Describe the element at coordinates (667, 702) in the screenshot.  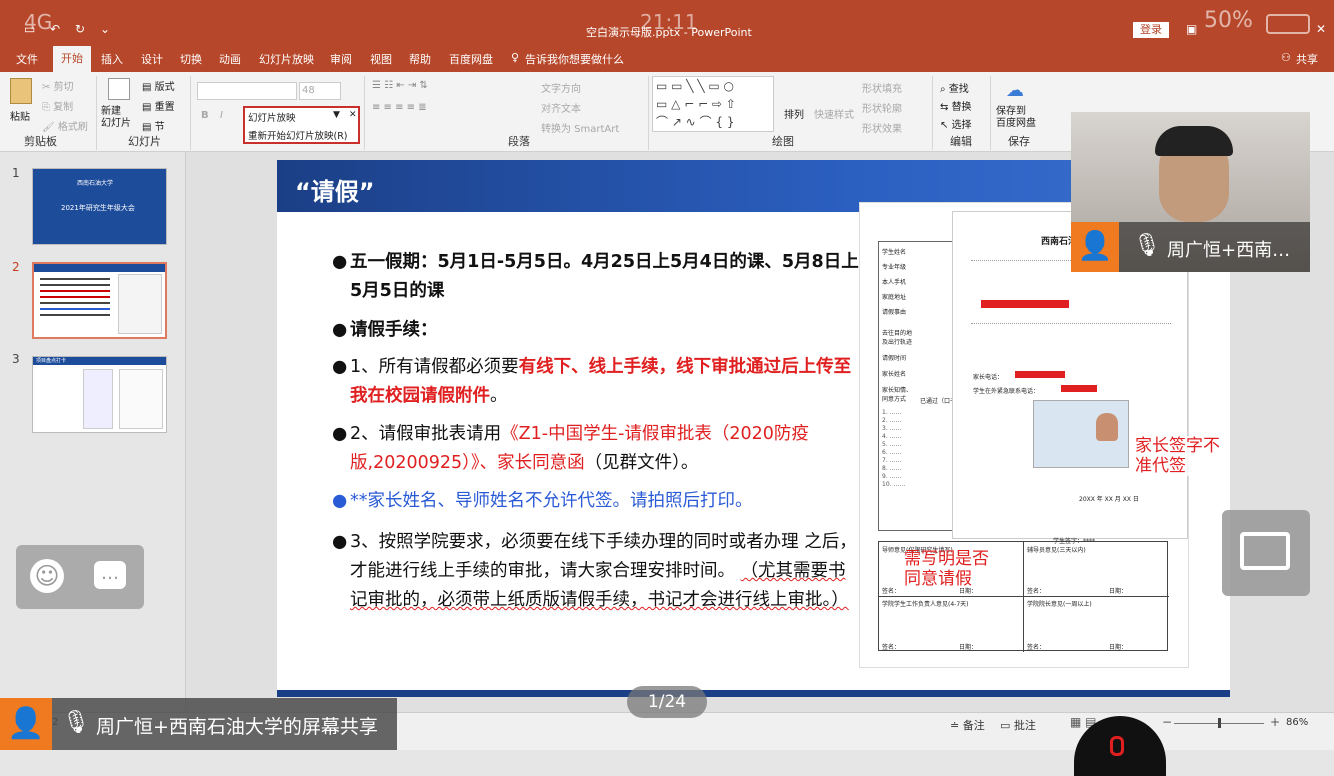
I see `page-counter: 1/24` at that location.